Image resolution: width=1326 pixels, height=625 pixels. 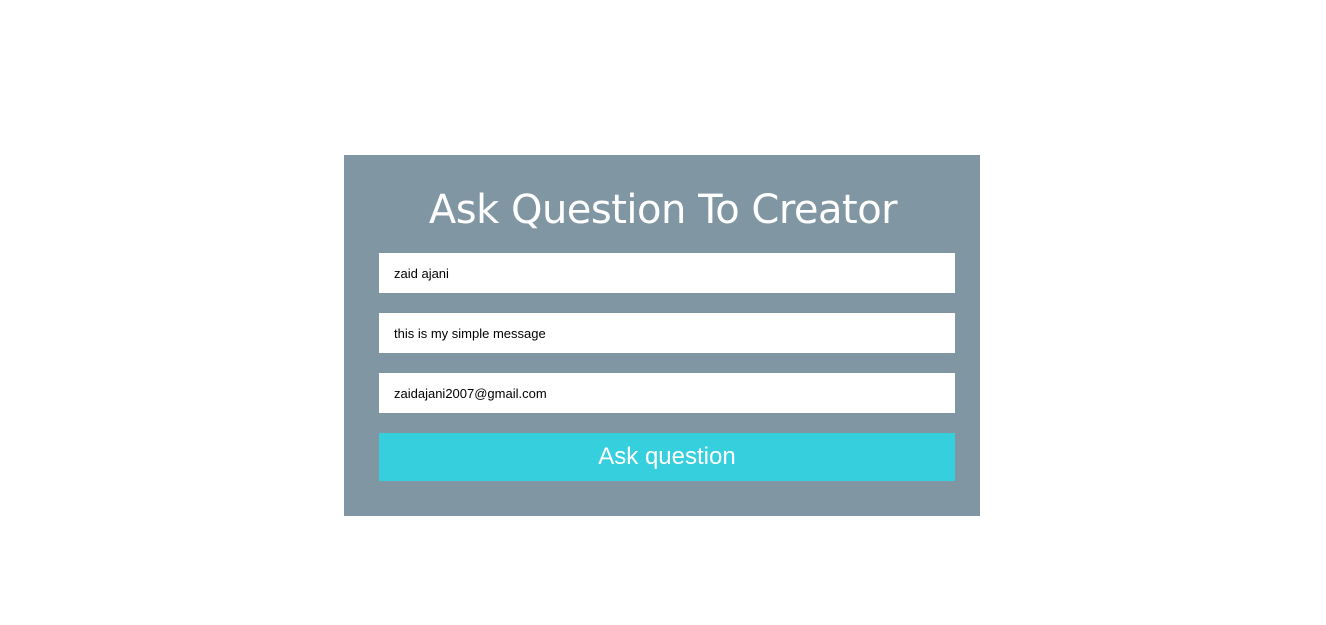 What do you see at coordinates (667, 273) in the screenshot?
I see `name-input` at bounding box center [667, 273].